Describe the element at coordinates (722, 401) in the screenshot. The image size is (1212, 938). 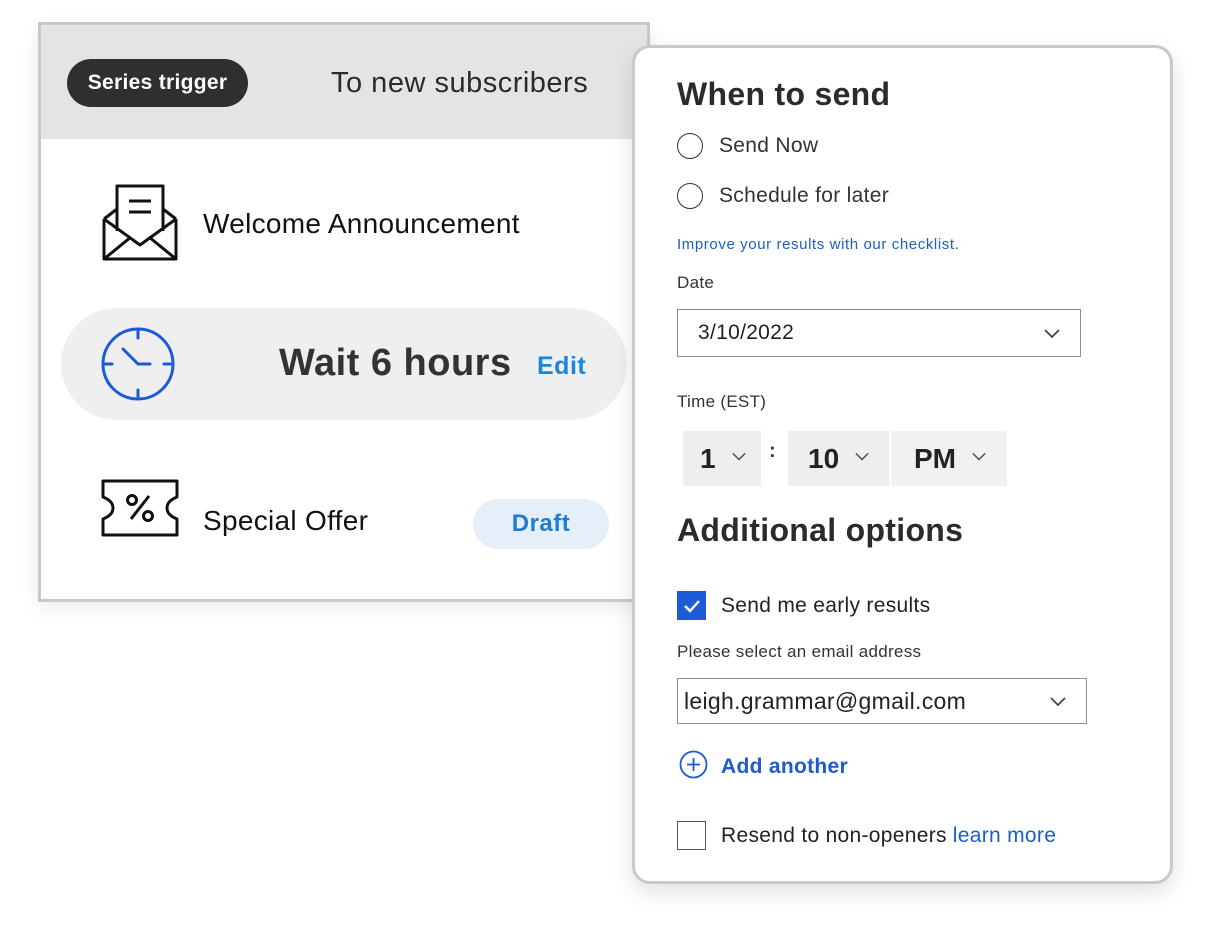
I see `time-label: Time (EST)` at that location.